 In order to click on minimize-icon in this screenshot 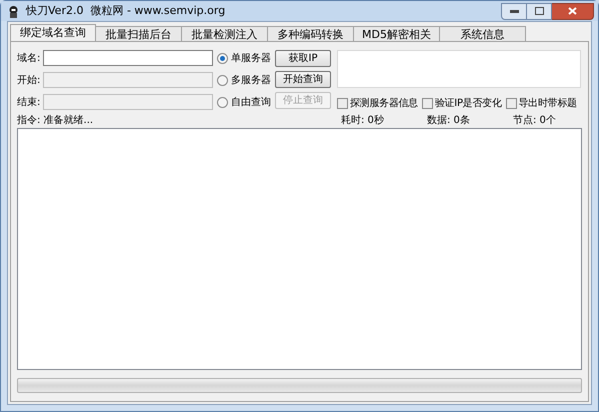, I will do `click(514, 11)`.